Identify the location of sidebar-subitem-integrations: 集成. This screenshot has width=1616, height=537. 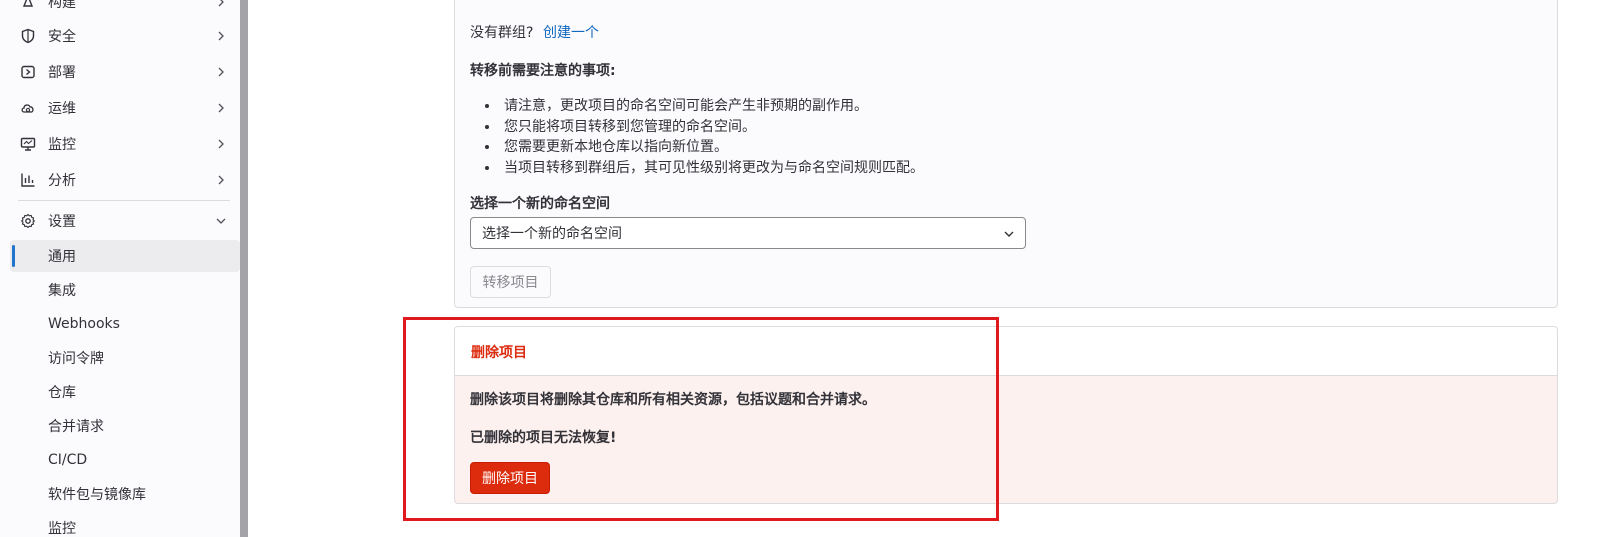
(125, 290).